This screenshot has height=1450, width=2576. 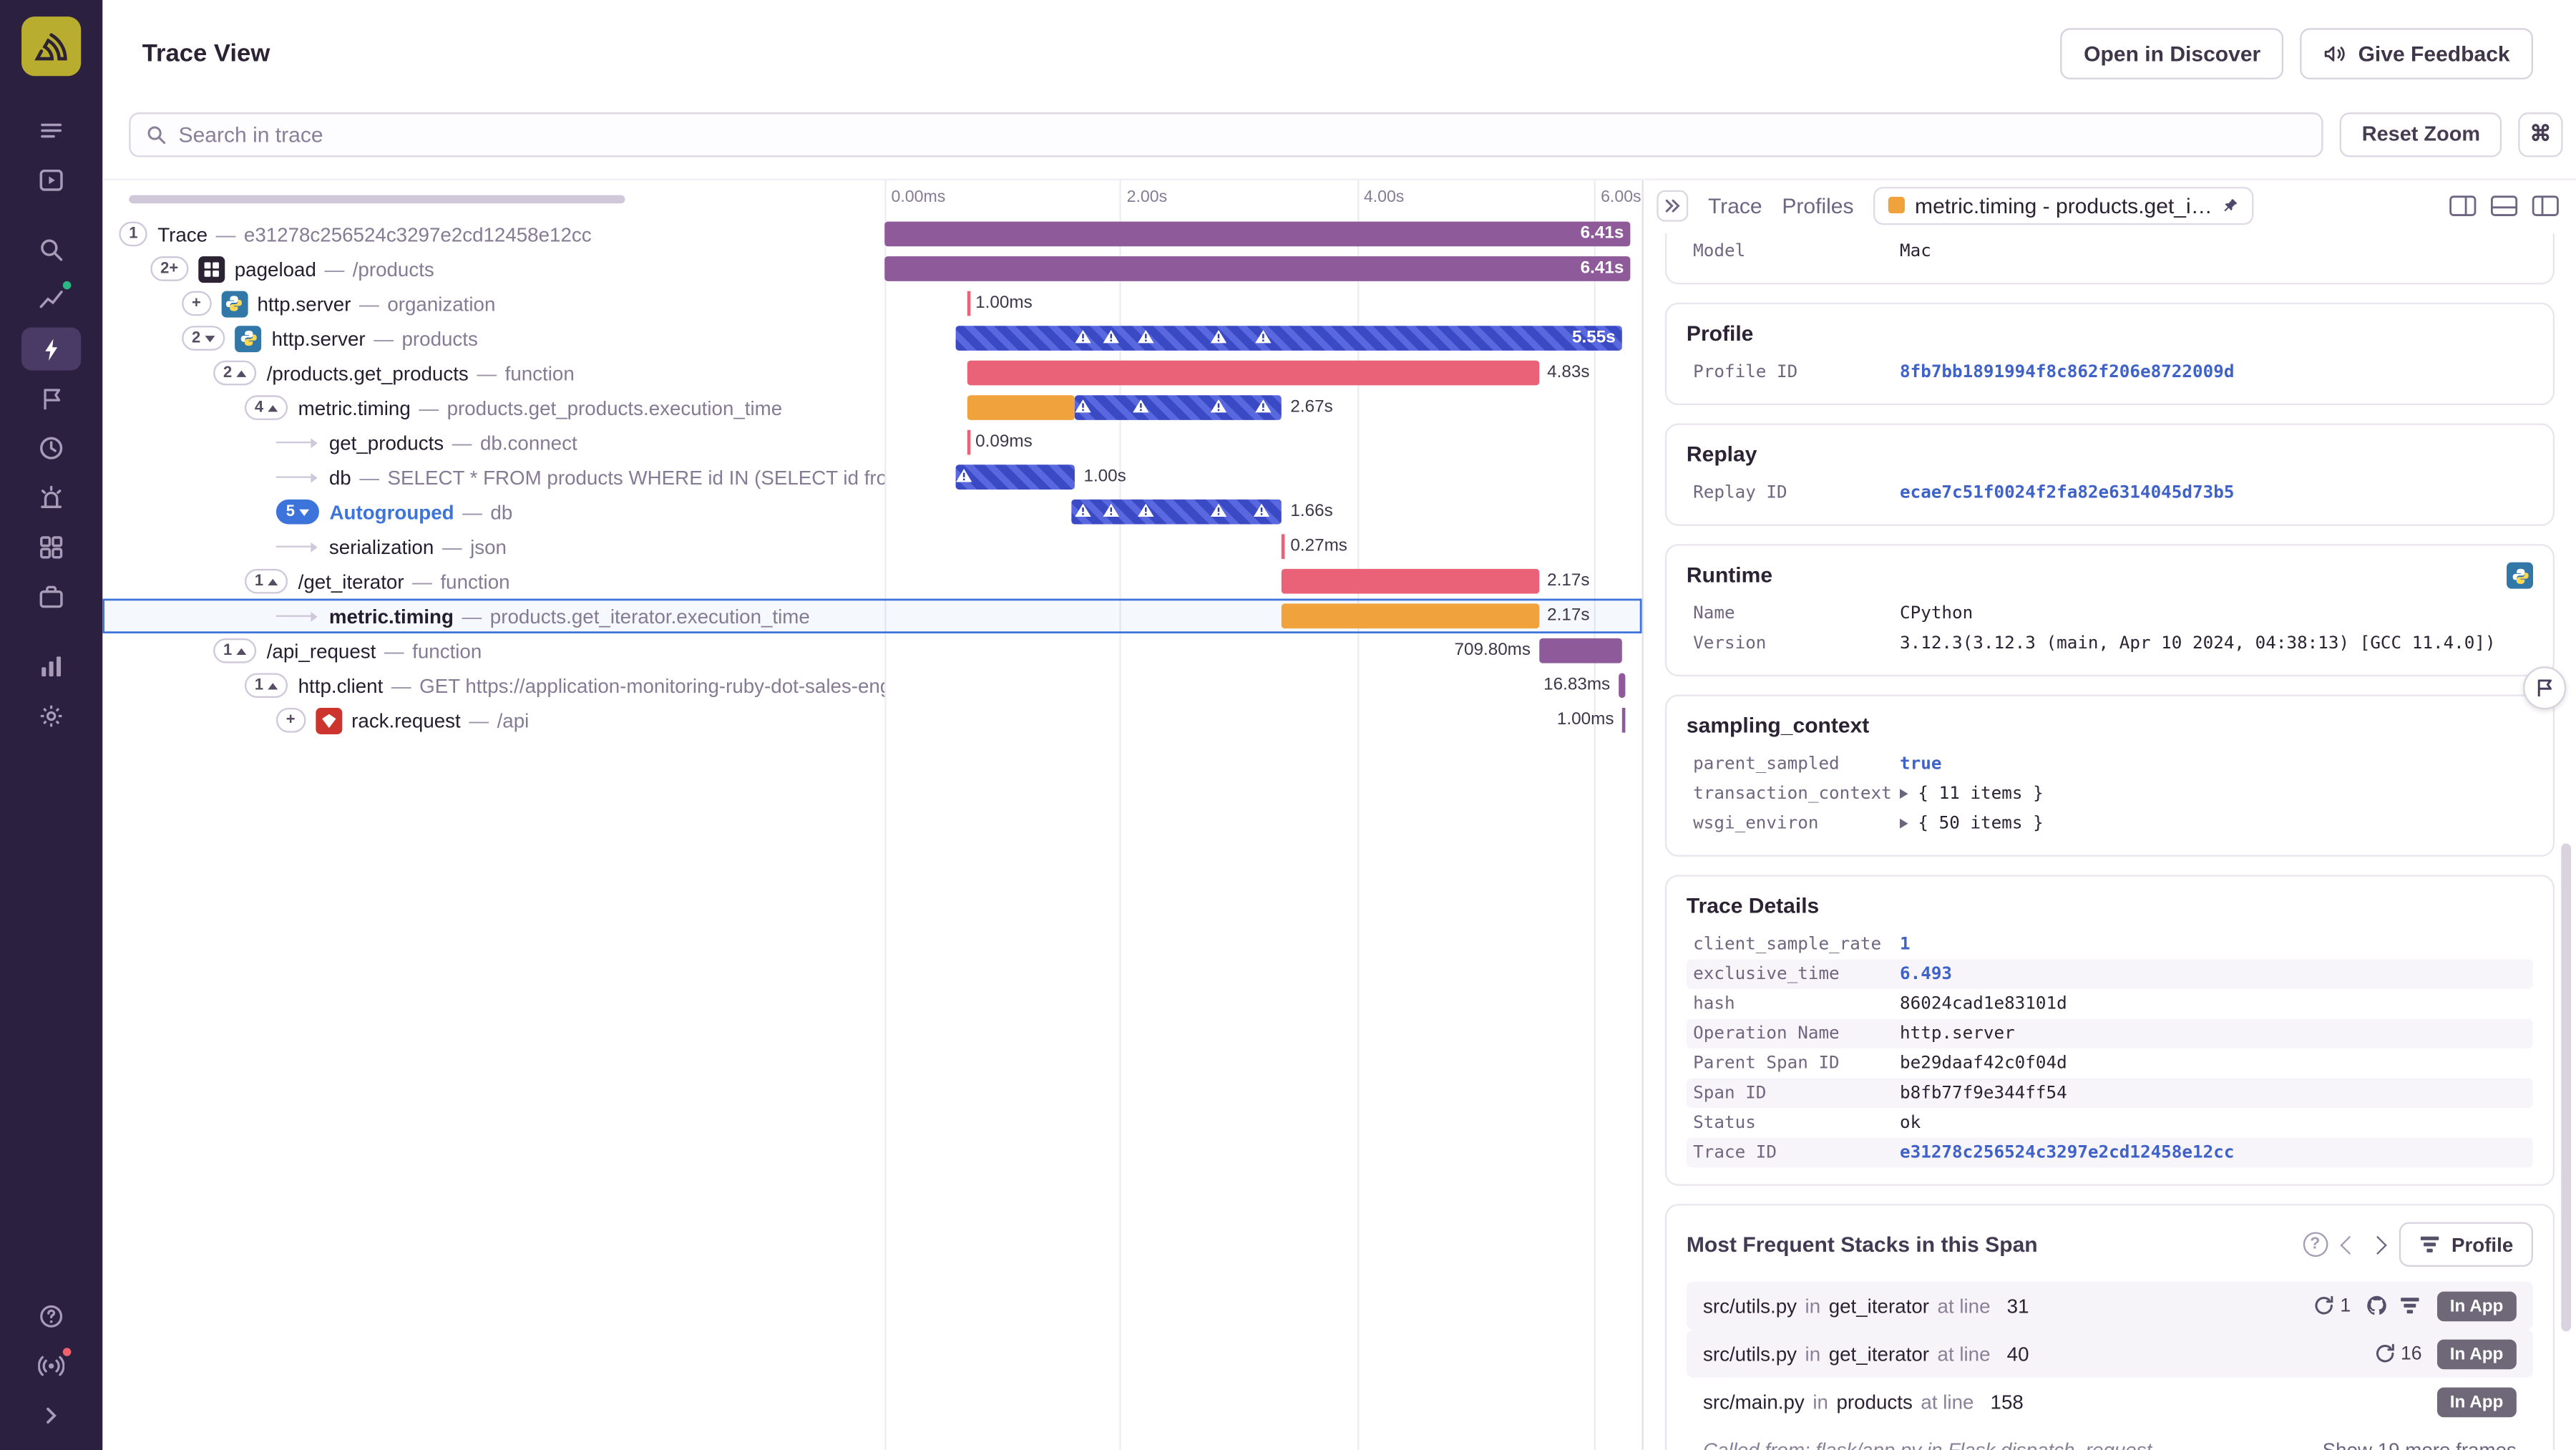 What do you see at coordinates (297, 512) in the screenshot?
I see `span-children-badge: 5` at bounding box center [297, 512].